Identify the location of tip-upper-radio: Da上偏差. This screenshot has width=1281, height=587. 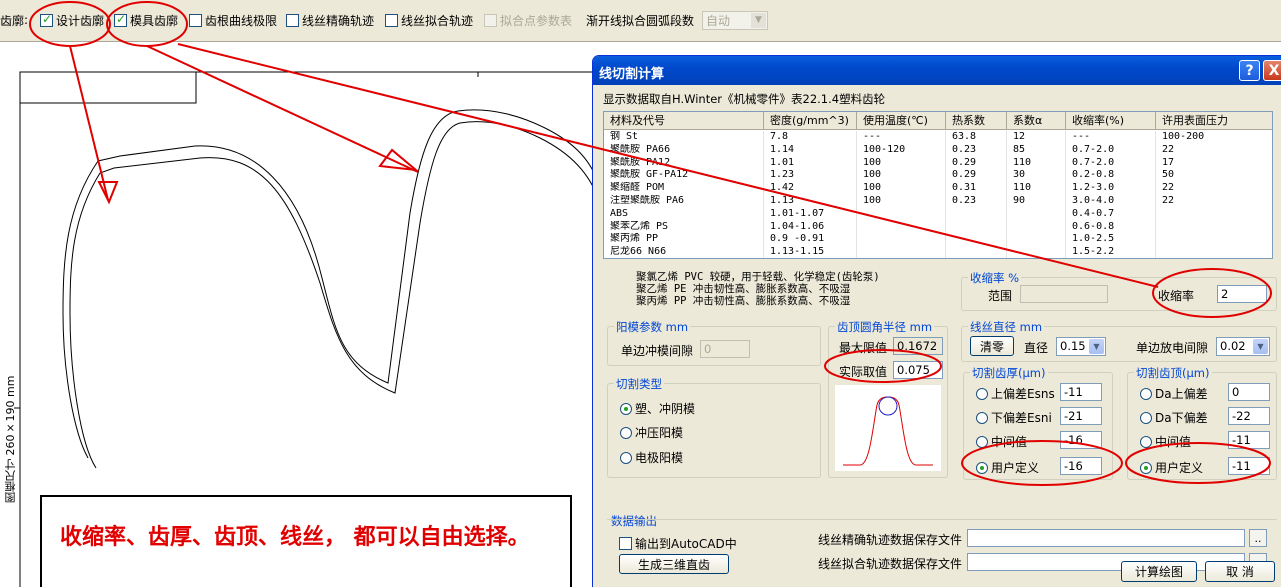
(1174, 393).